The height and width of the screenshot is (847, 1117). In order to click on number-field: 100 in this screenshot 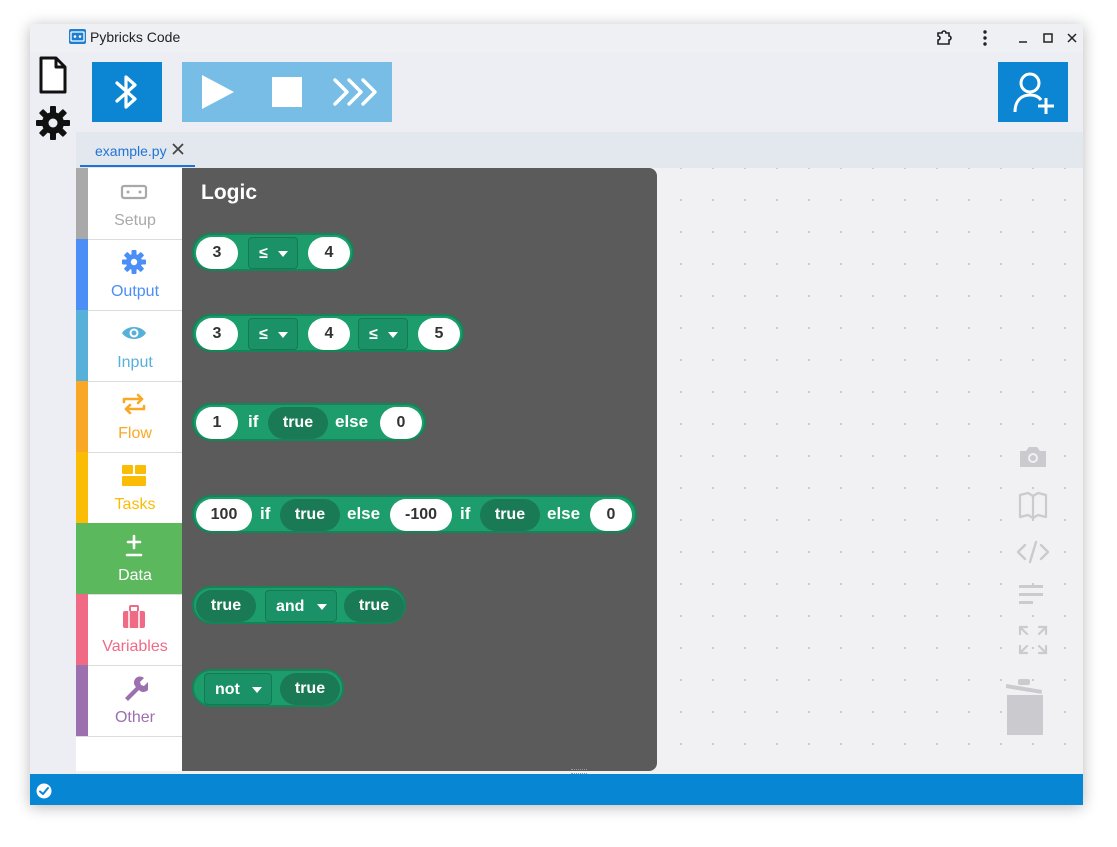, I will do `click(224, 515)`.